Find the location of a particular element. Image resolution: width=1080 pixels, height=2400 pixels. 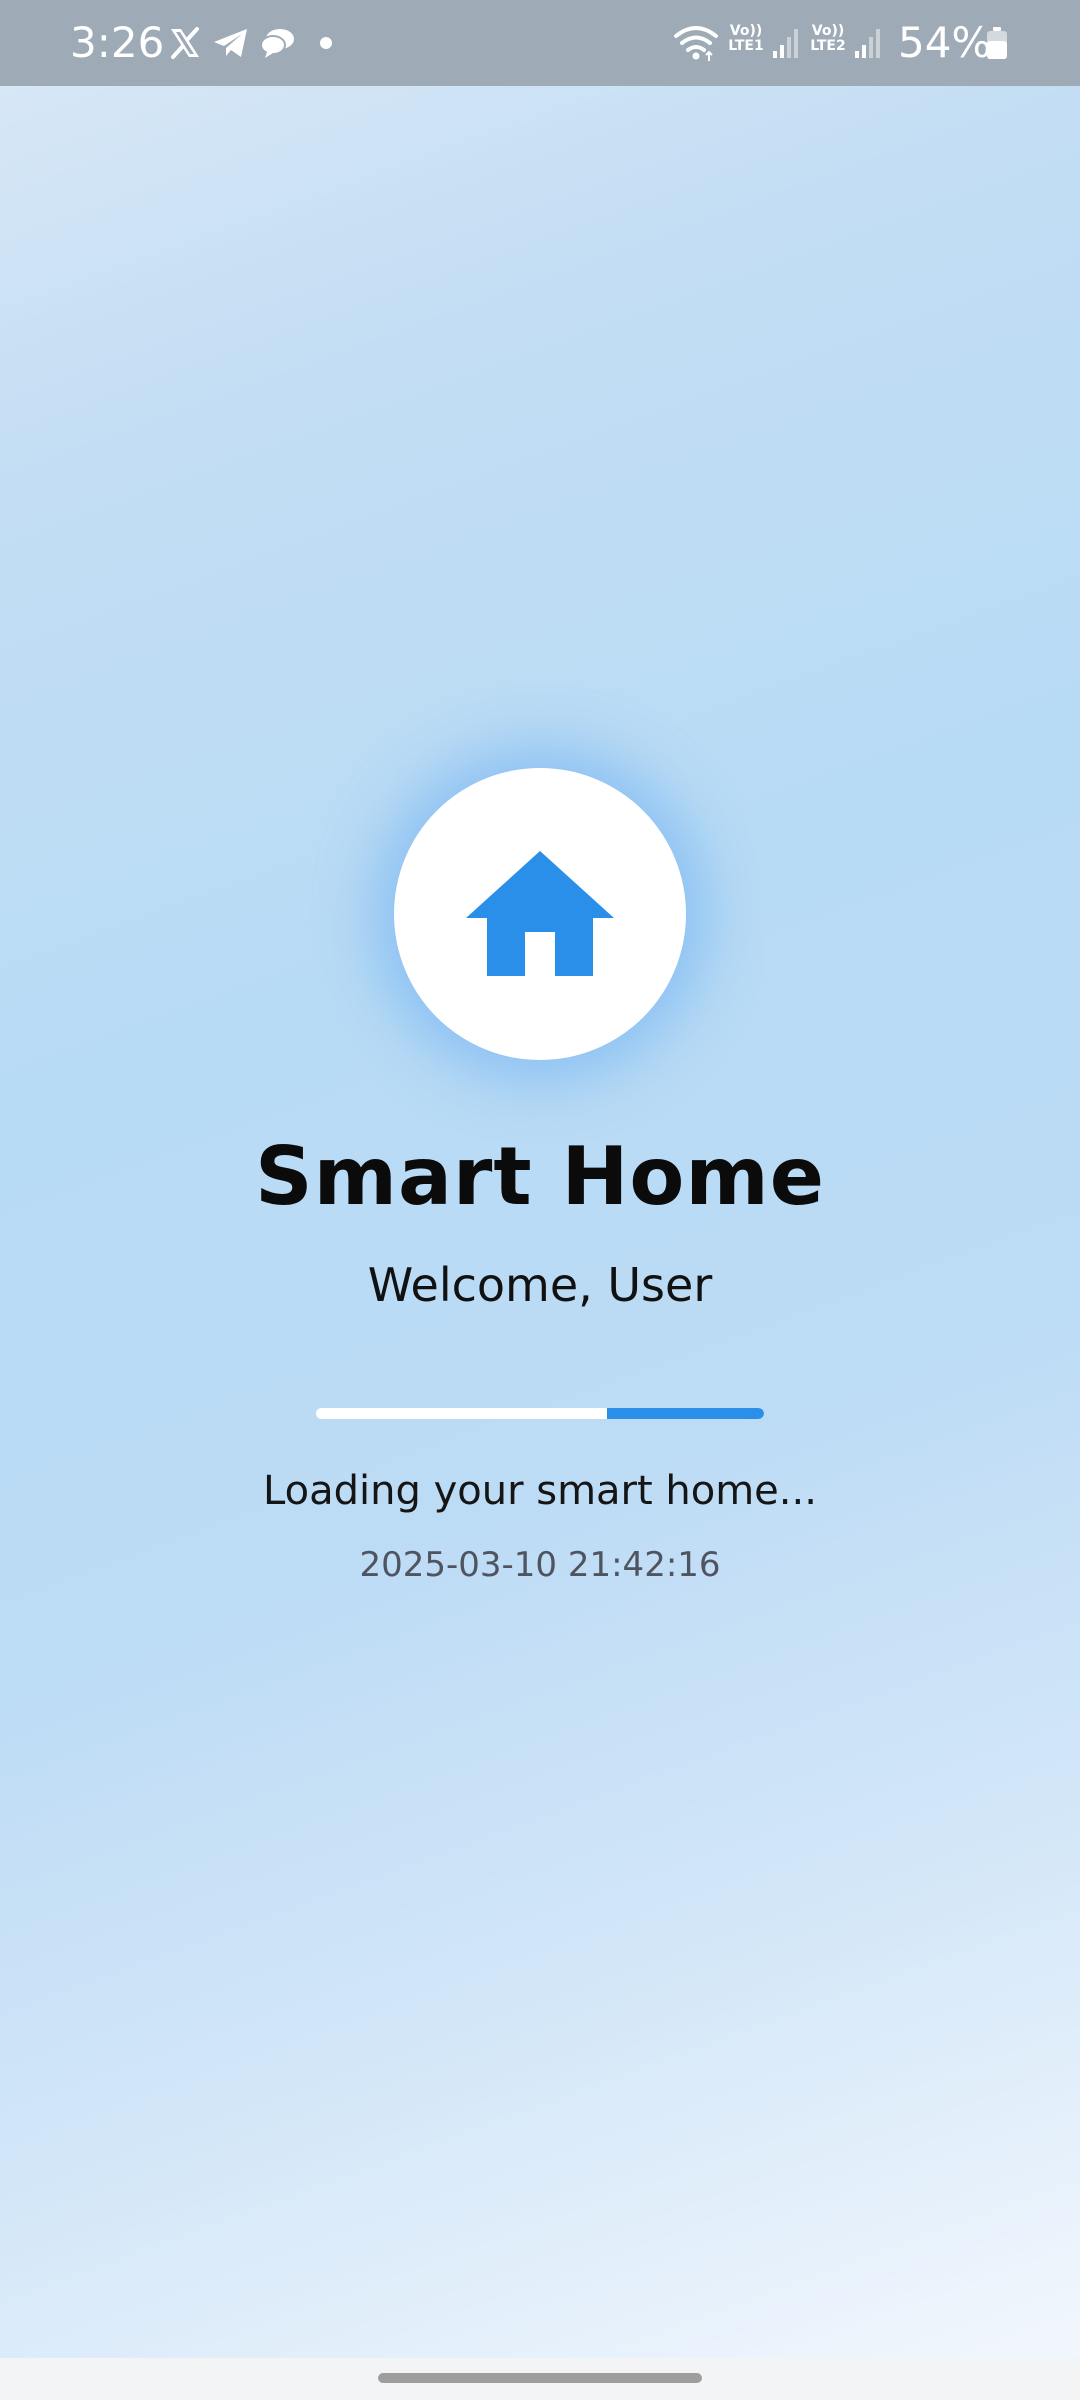

telegram-icon is located at coordinates (231, 43).